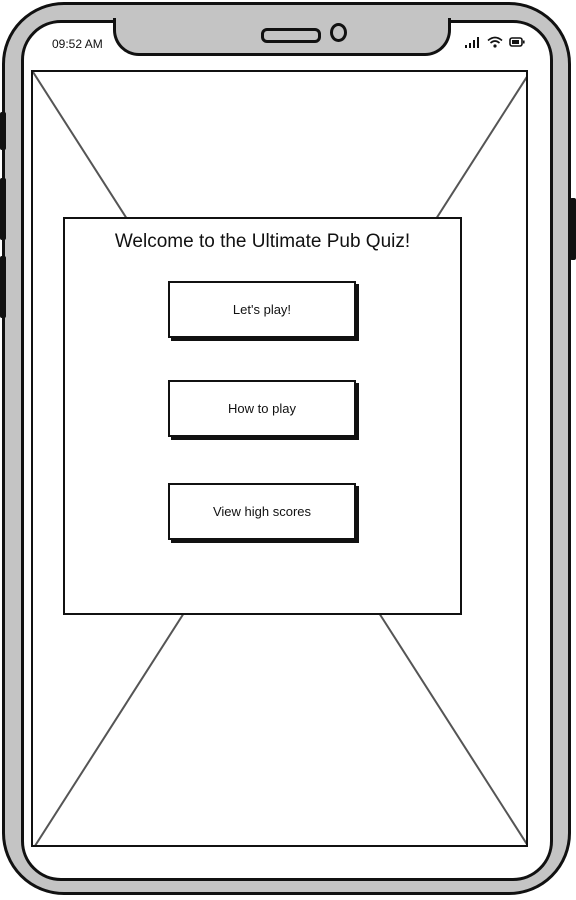 The height and width of the screenshot is (900, 576). Describe the element at coordinates (472, 42) in the screenshot. I see `signal-icon` at that location.